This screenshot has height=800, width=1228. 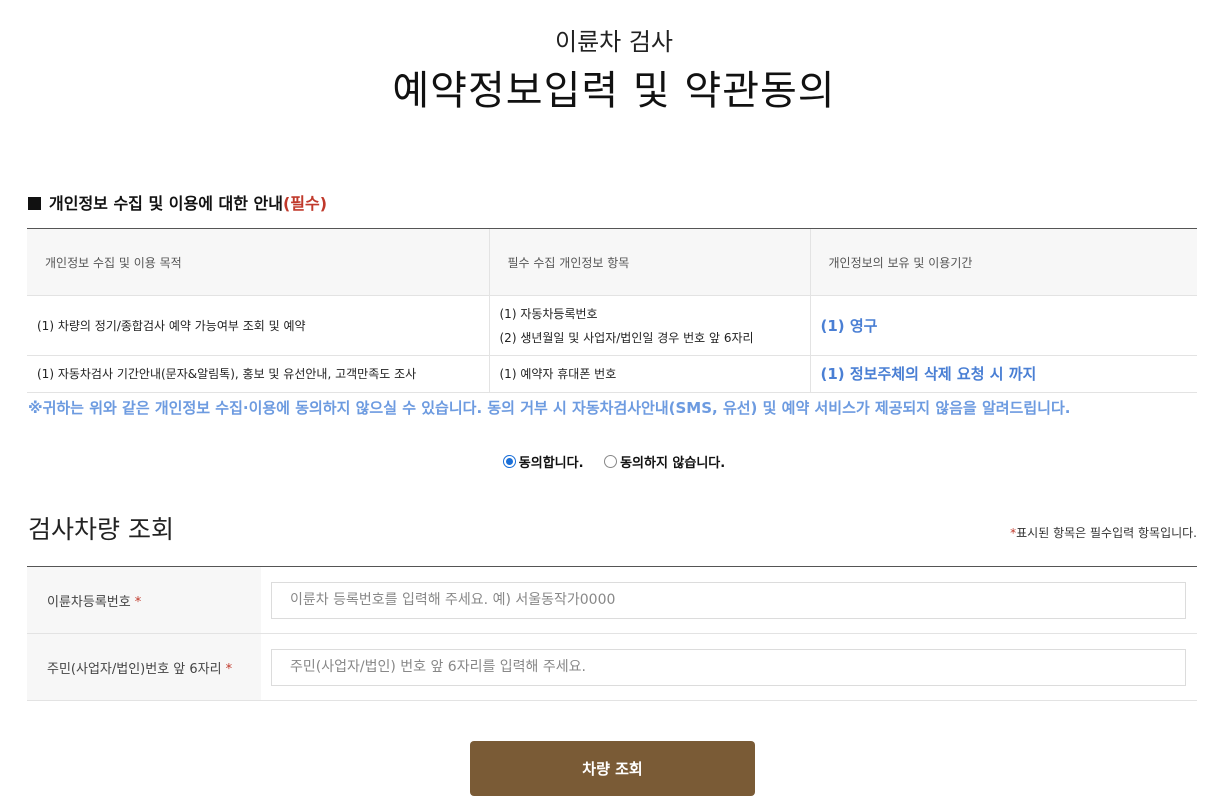 I want to click on page-subtitle: 이륜차 검사, so click(x=614, y=42).